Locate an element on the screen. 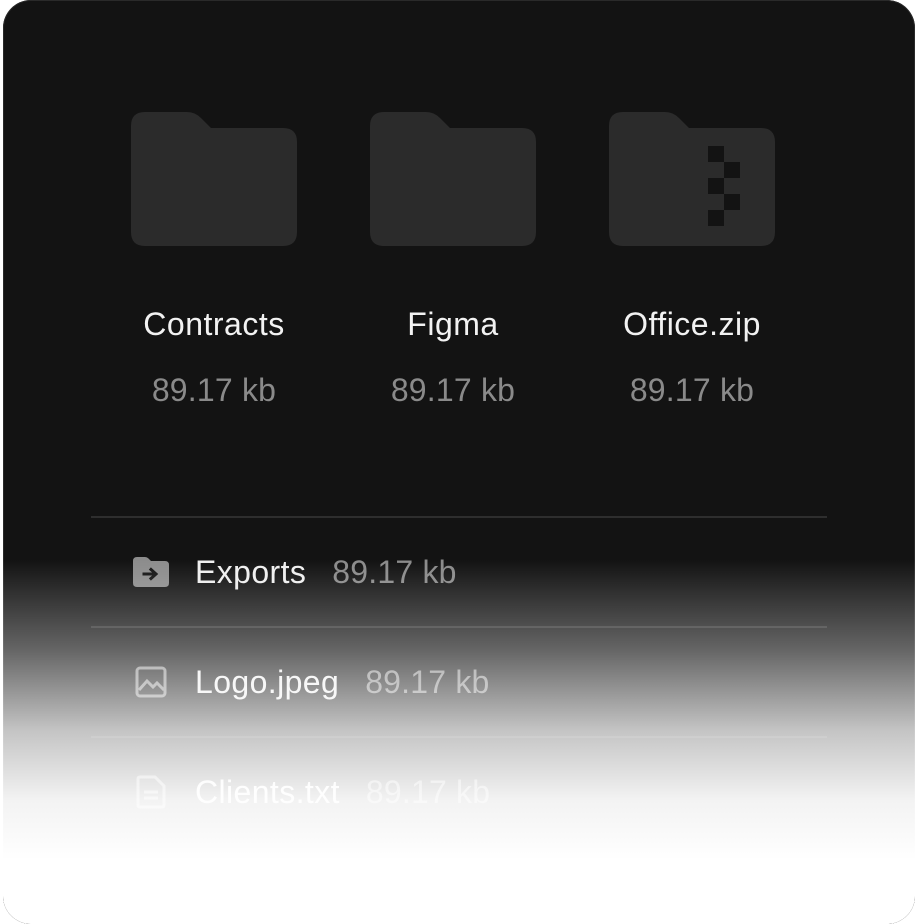 The image size is (918, 924). file-name: Logo.jpeg is located at coordinates (267, 681).